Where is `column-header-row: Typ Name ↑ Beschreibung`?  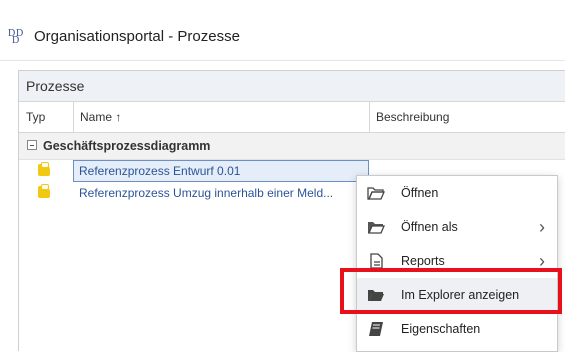
column-header-row: Typ Name ↑ Beschreibung is located at coordinates (292, 117).